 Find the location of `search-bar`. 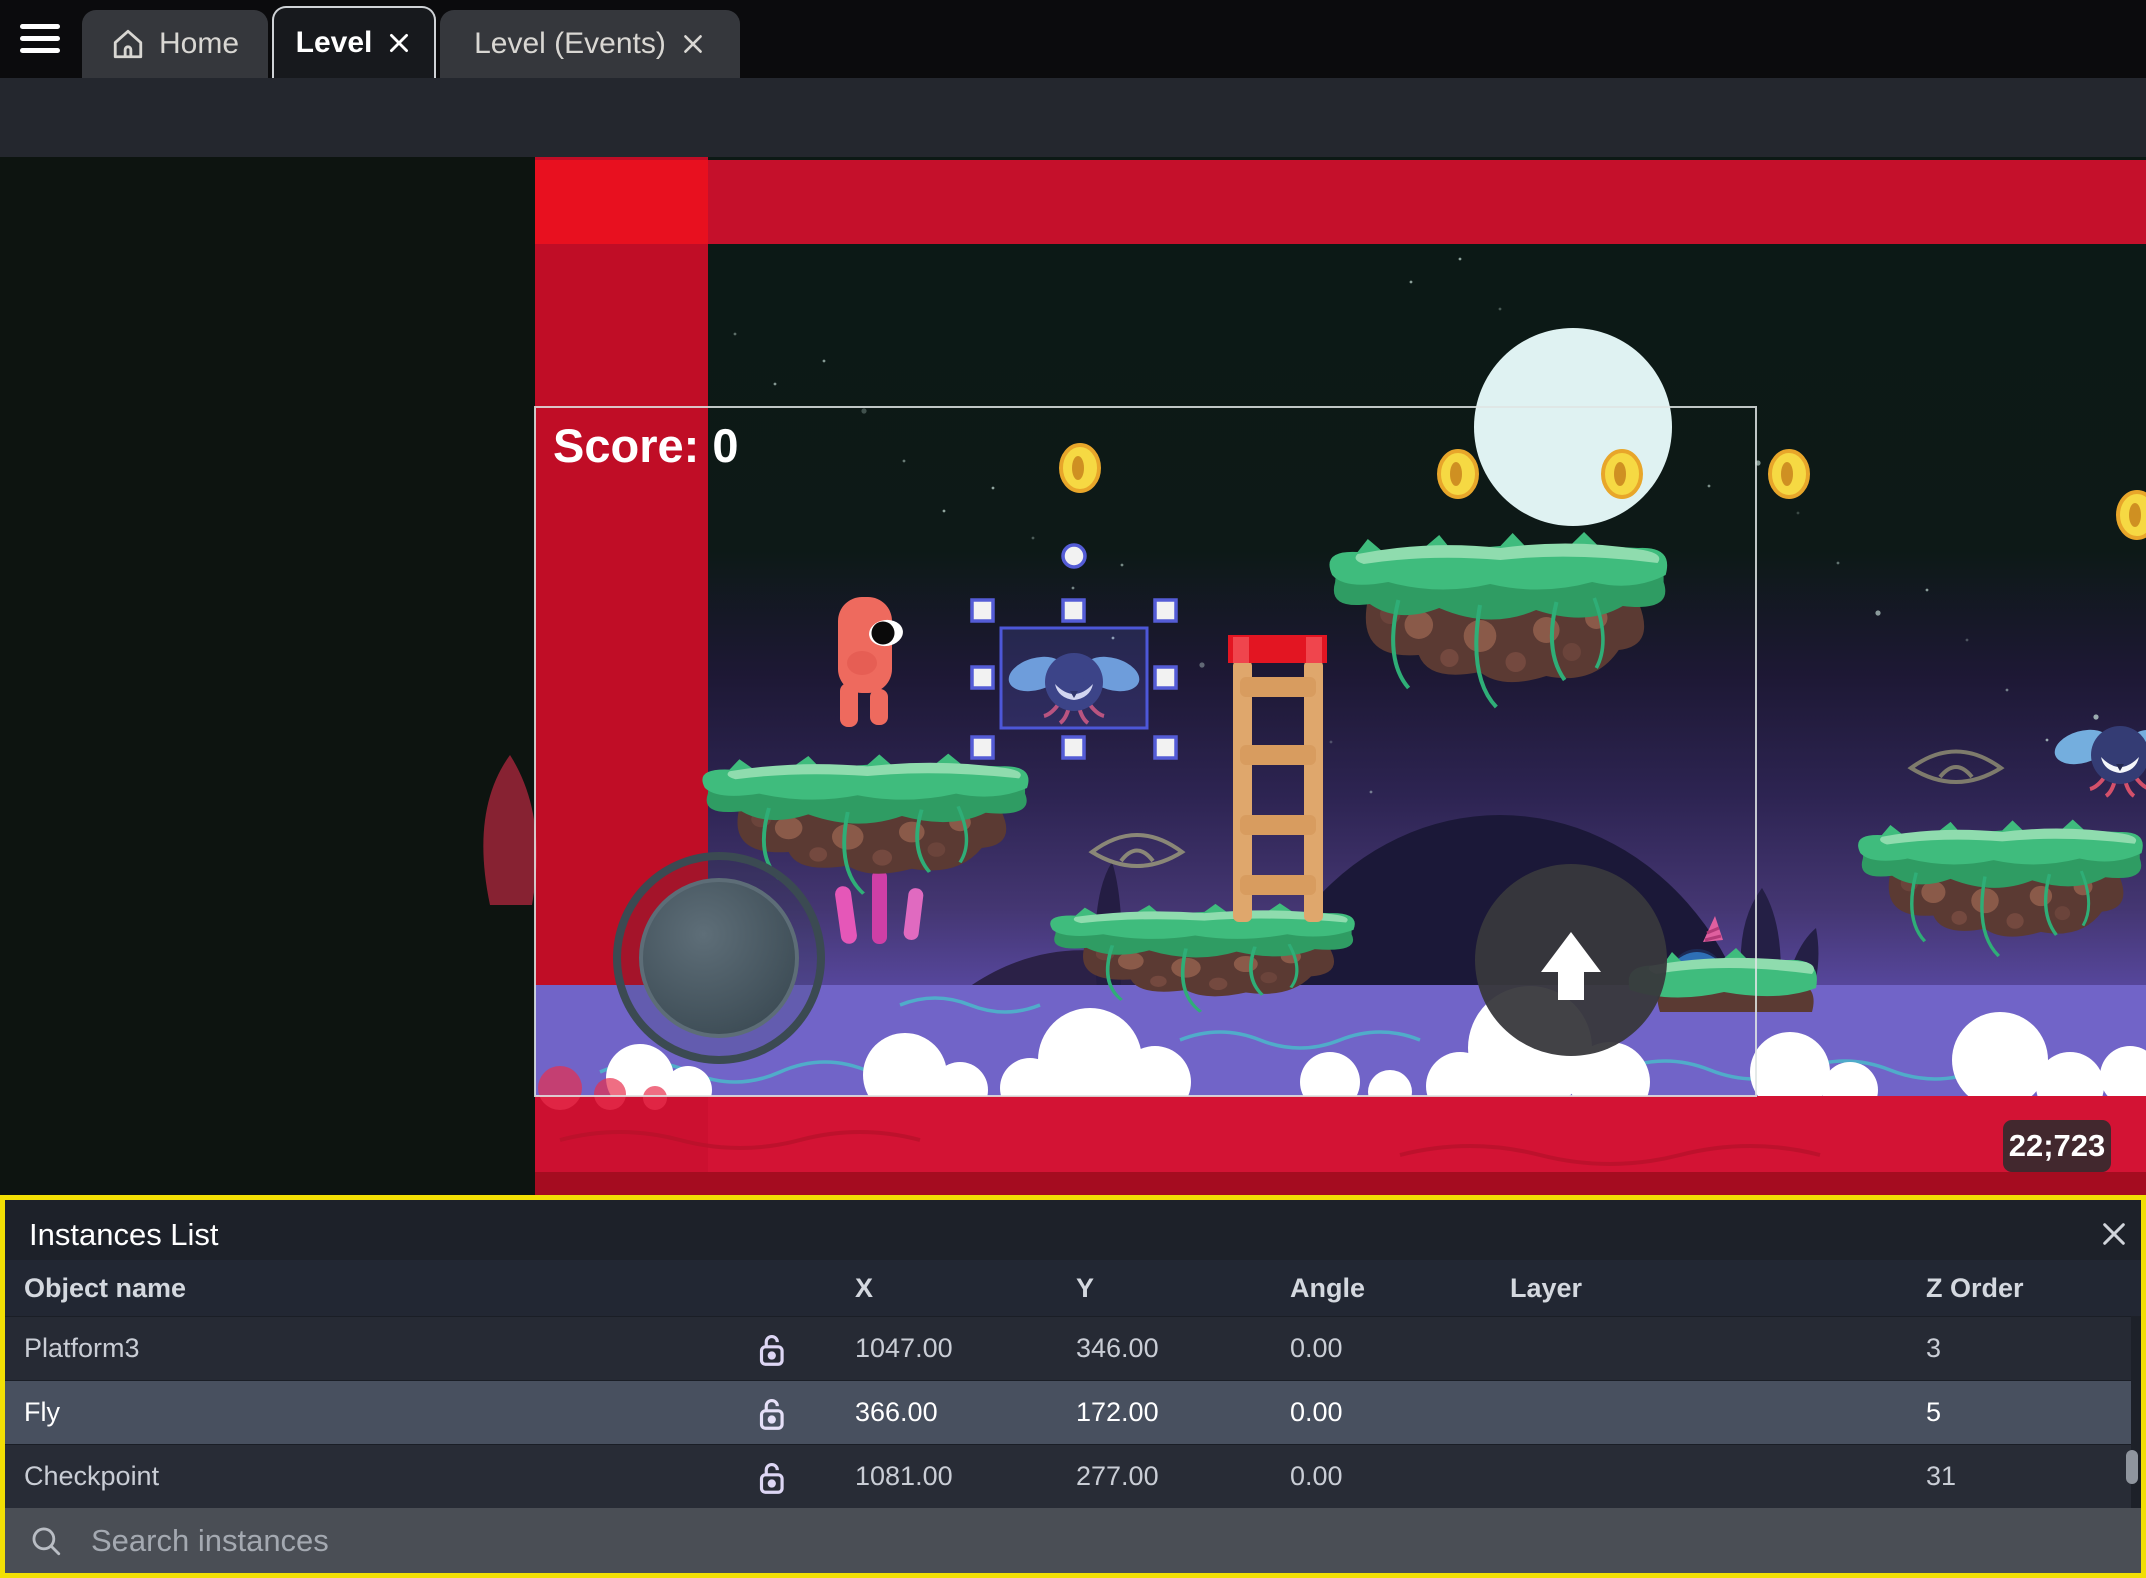

search-bar is located at coordinates (1073, 1540).